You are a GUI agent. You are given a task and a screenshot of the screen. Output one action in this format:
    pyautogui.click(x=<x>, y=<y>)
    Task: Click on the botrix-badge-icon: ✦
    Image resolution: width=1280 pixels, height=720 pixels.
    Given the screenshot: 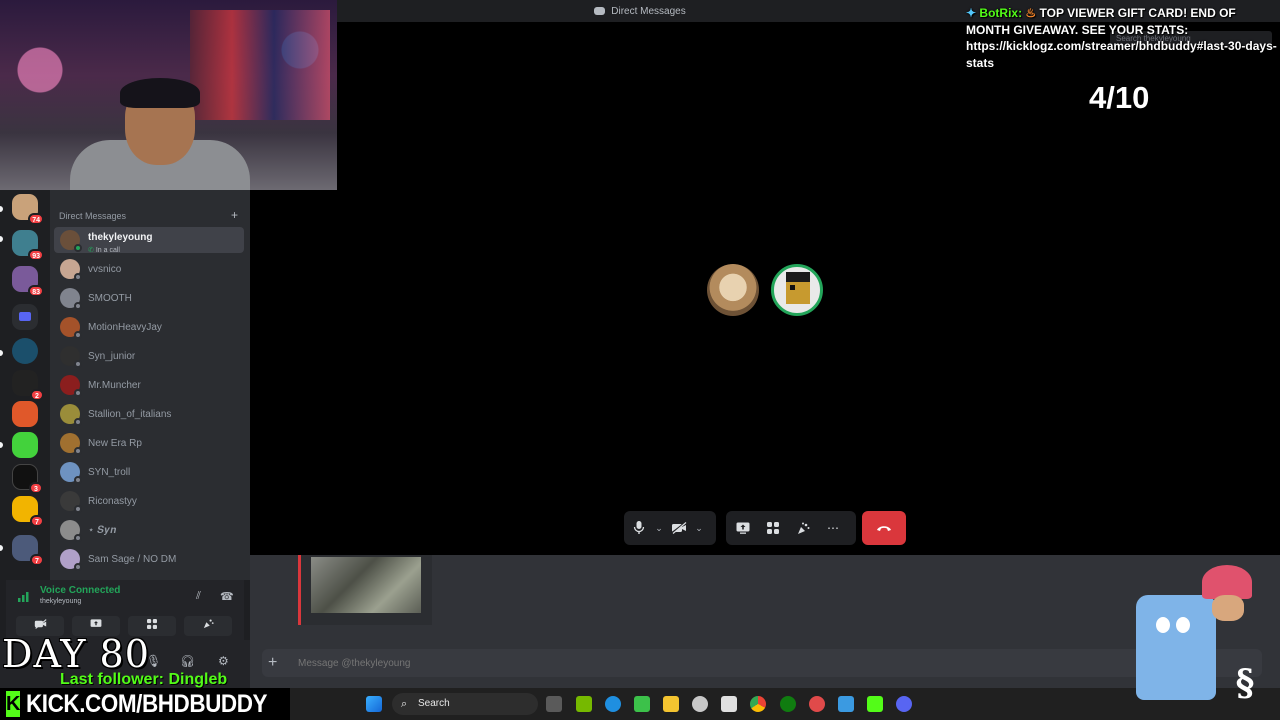 What is the action you would take?
    pyautogui.click(x=971, y=13)
    